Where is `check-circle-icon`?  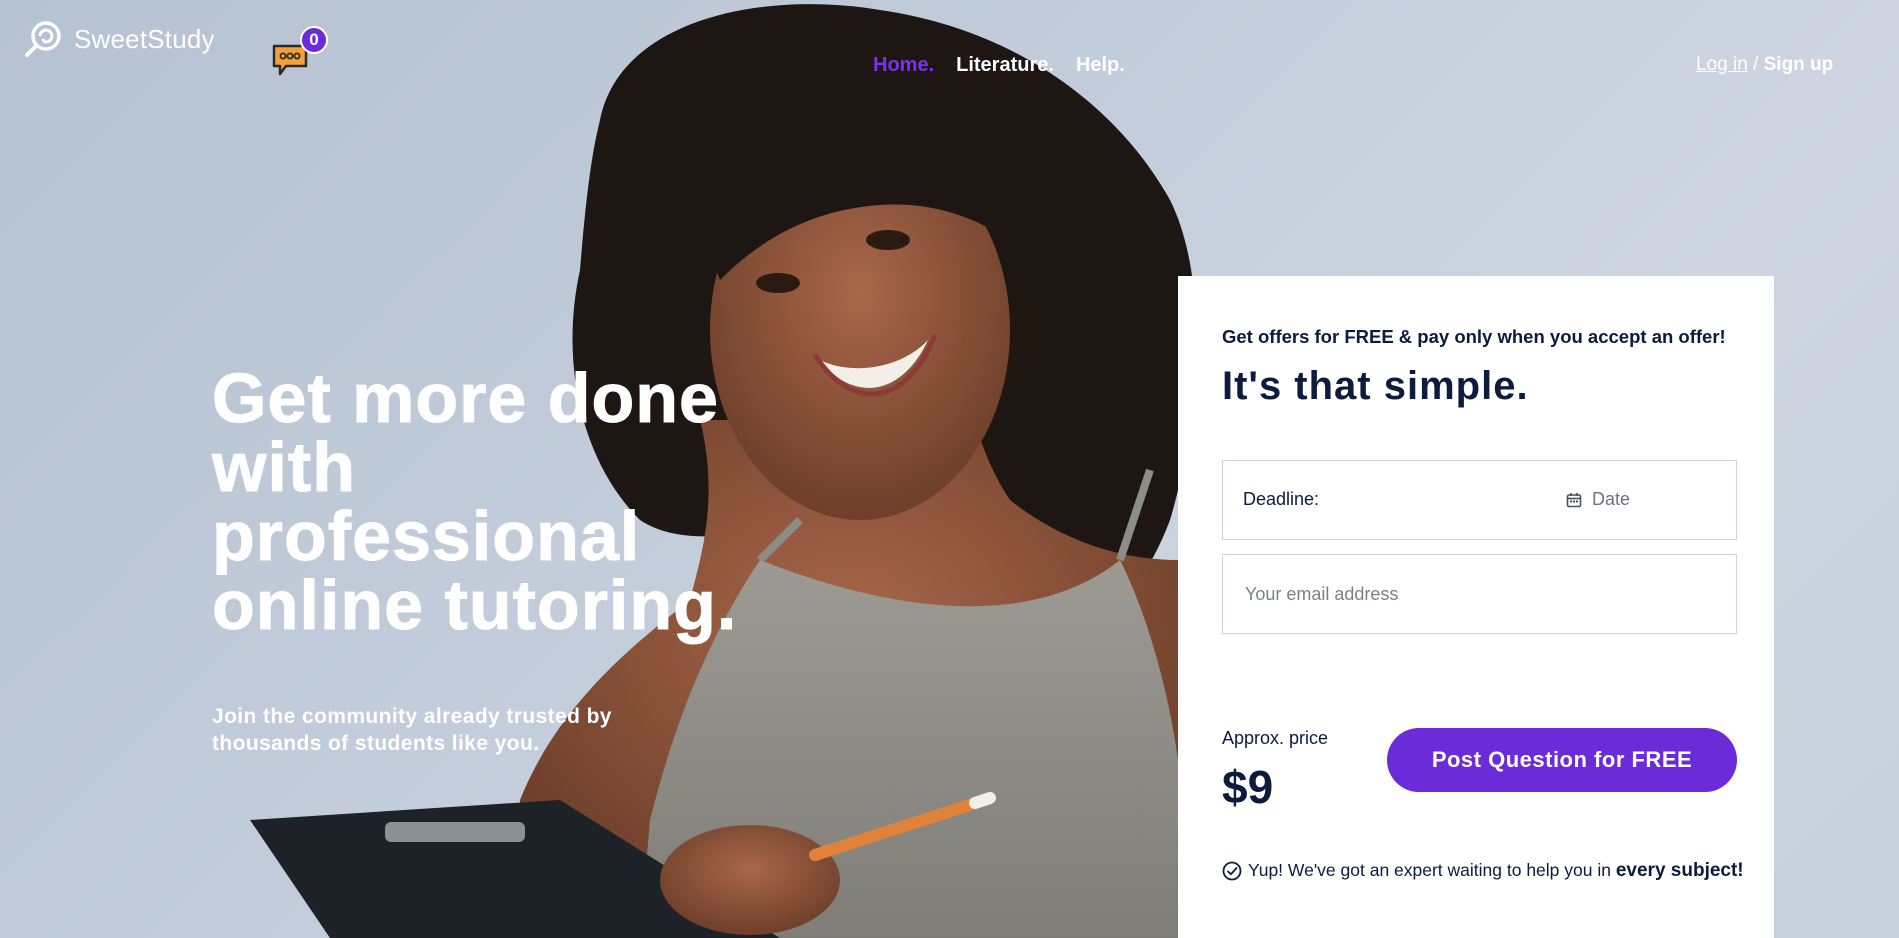 check-circle-icon is located at coordinates (1232, 871).